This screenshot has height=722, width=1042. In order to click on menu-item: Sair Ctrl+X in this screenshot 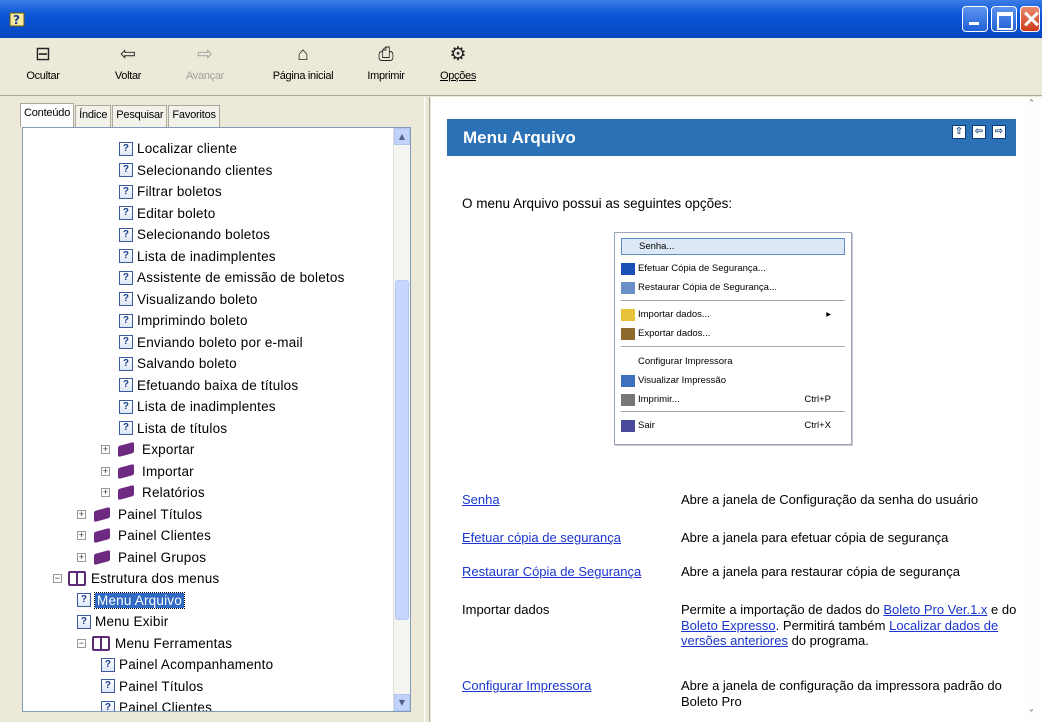, I will do `click(733, 425)`.